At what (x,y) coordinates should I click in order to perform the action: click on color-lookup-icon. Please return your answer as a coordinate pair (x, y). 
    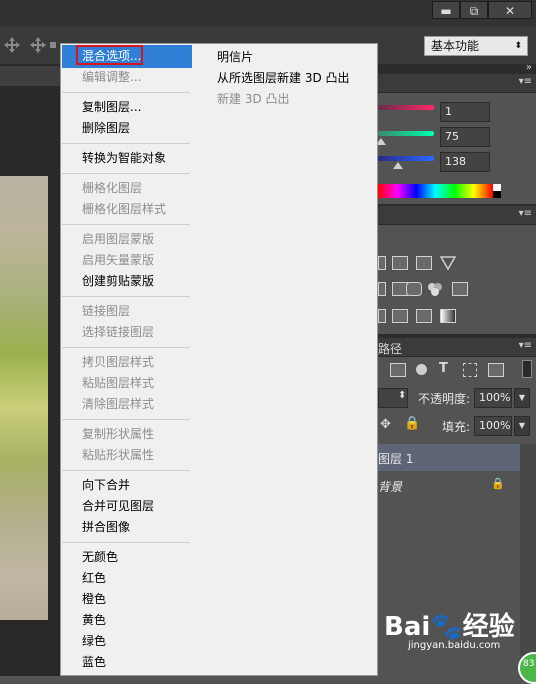
    Looking at the image, I should click on (460, 289).